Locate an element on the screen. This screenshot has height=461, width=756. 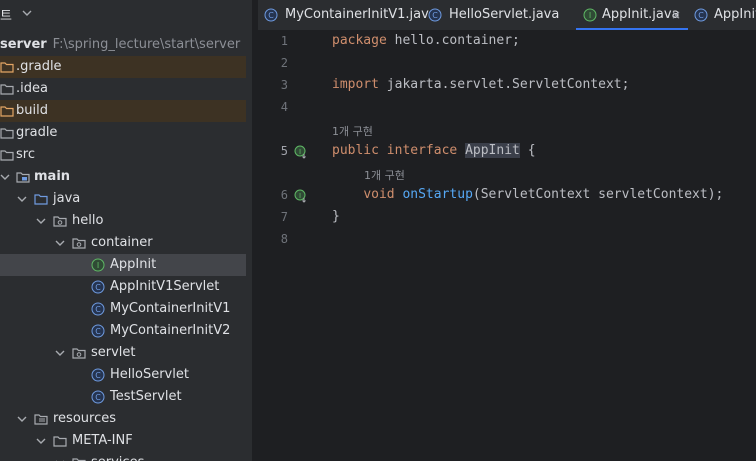
line-number: 6 is located at coordinates (284, 195).